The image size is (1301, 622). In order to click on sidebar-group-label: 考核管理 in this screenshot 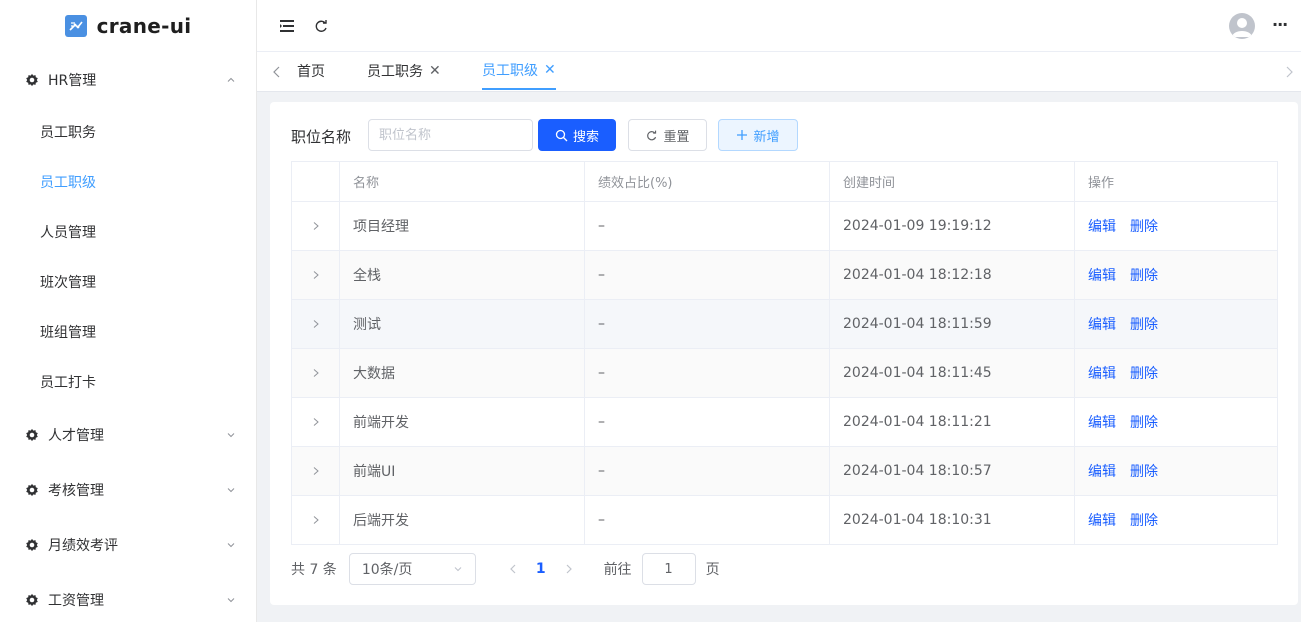, I will do `click(76, 490)`.